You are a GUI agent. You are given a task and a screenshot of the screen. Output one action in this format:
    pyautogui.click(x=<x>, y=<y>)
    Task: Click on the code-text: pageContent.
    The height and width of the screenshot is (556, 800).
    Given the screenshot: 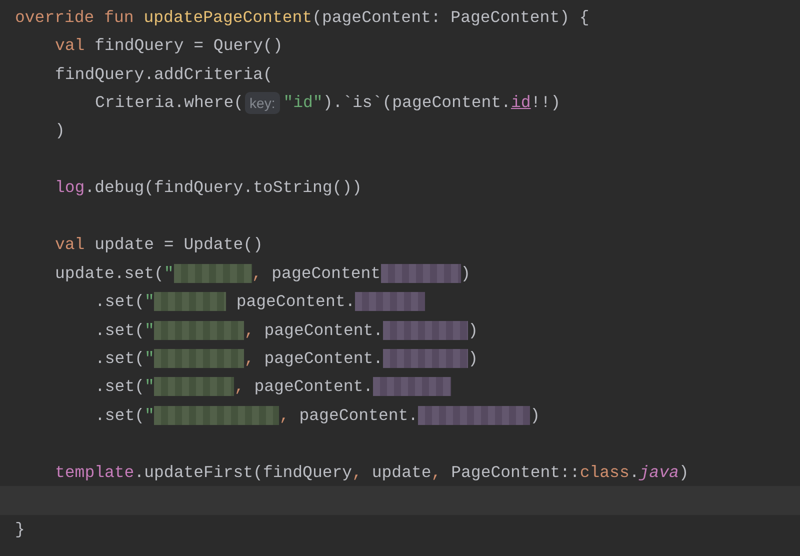 What is the action you would take?
    pyautogui.click(x=295, y=302)
    